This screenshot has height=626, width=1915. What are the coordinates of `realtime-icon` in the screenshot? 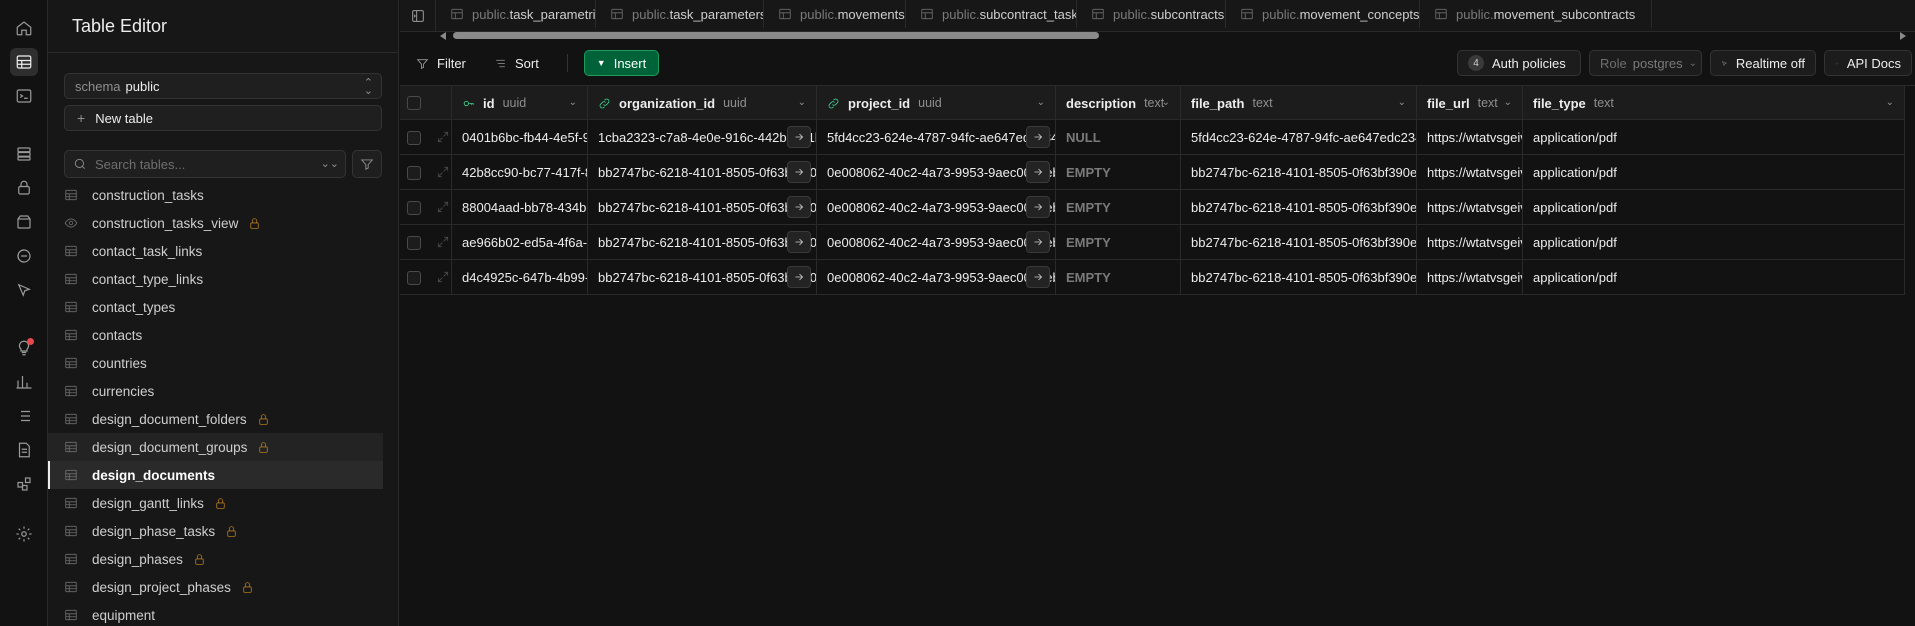 It's located at (24, 256).